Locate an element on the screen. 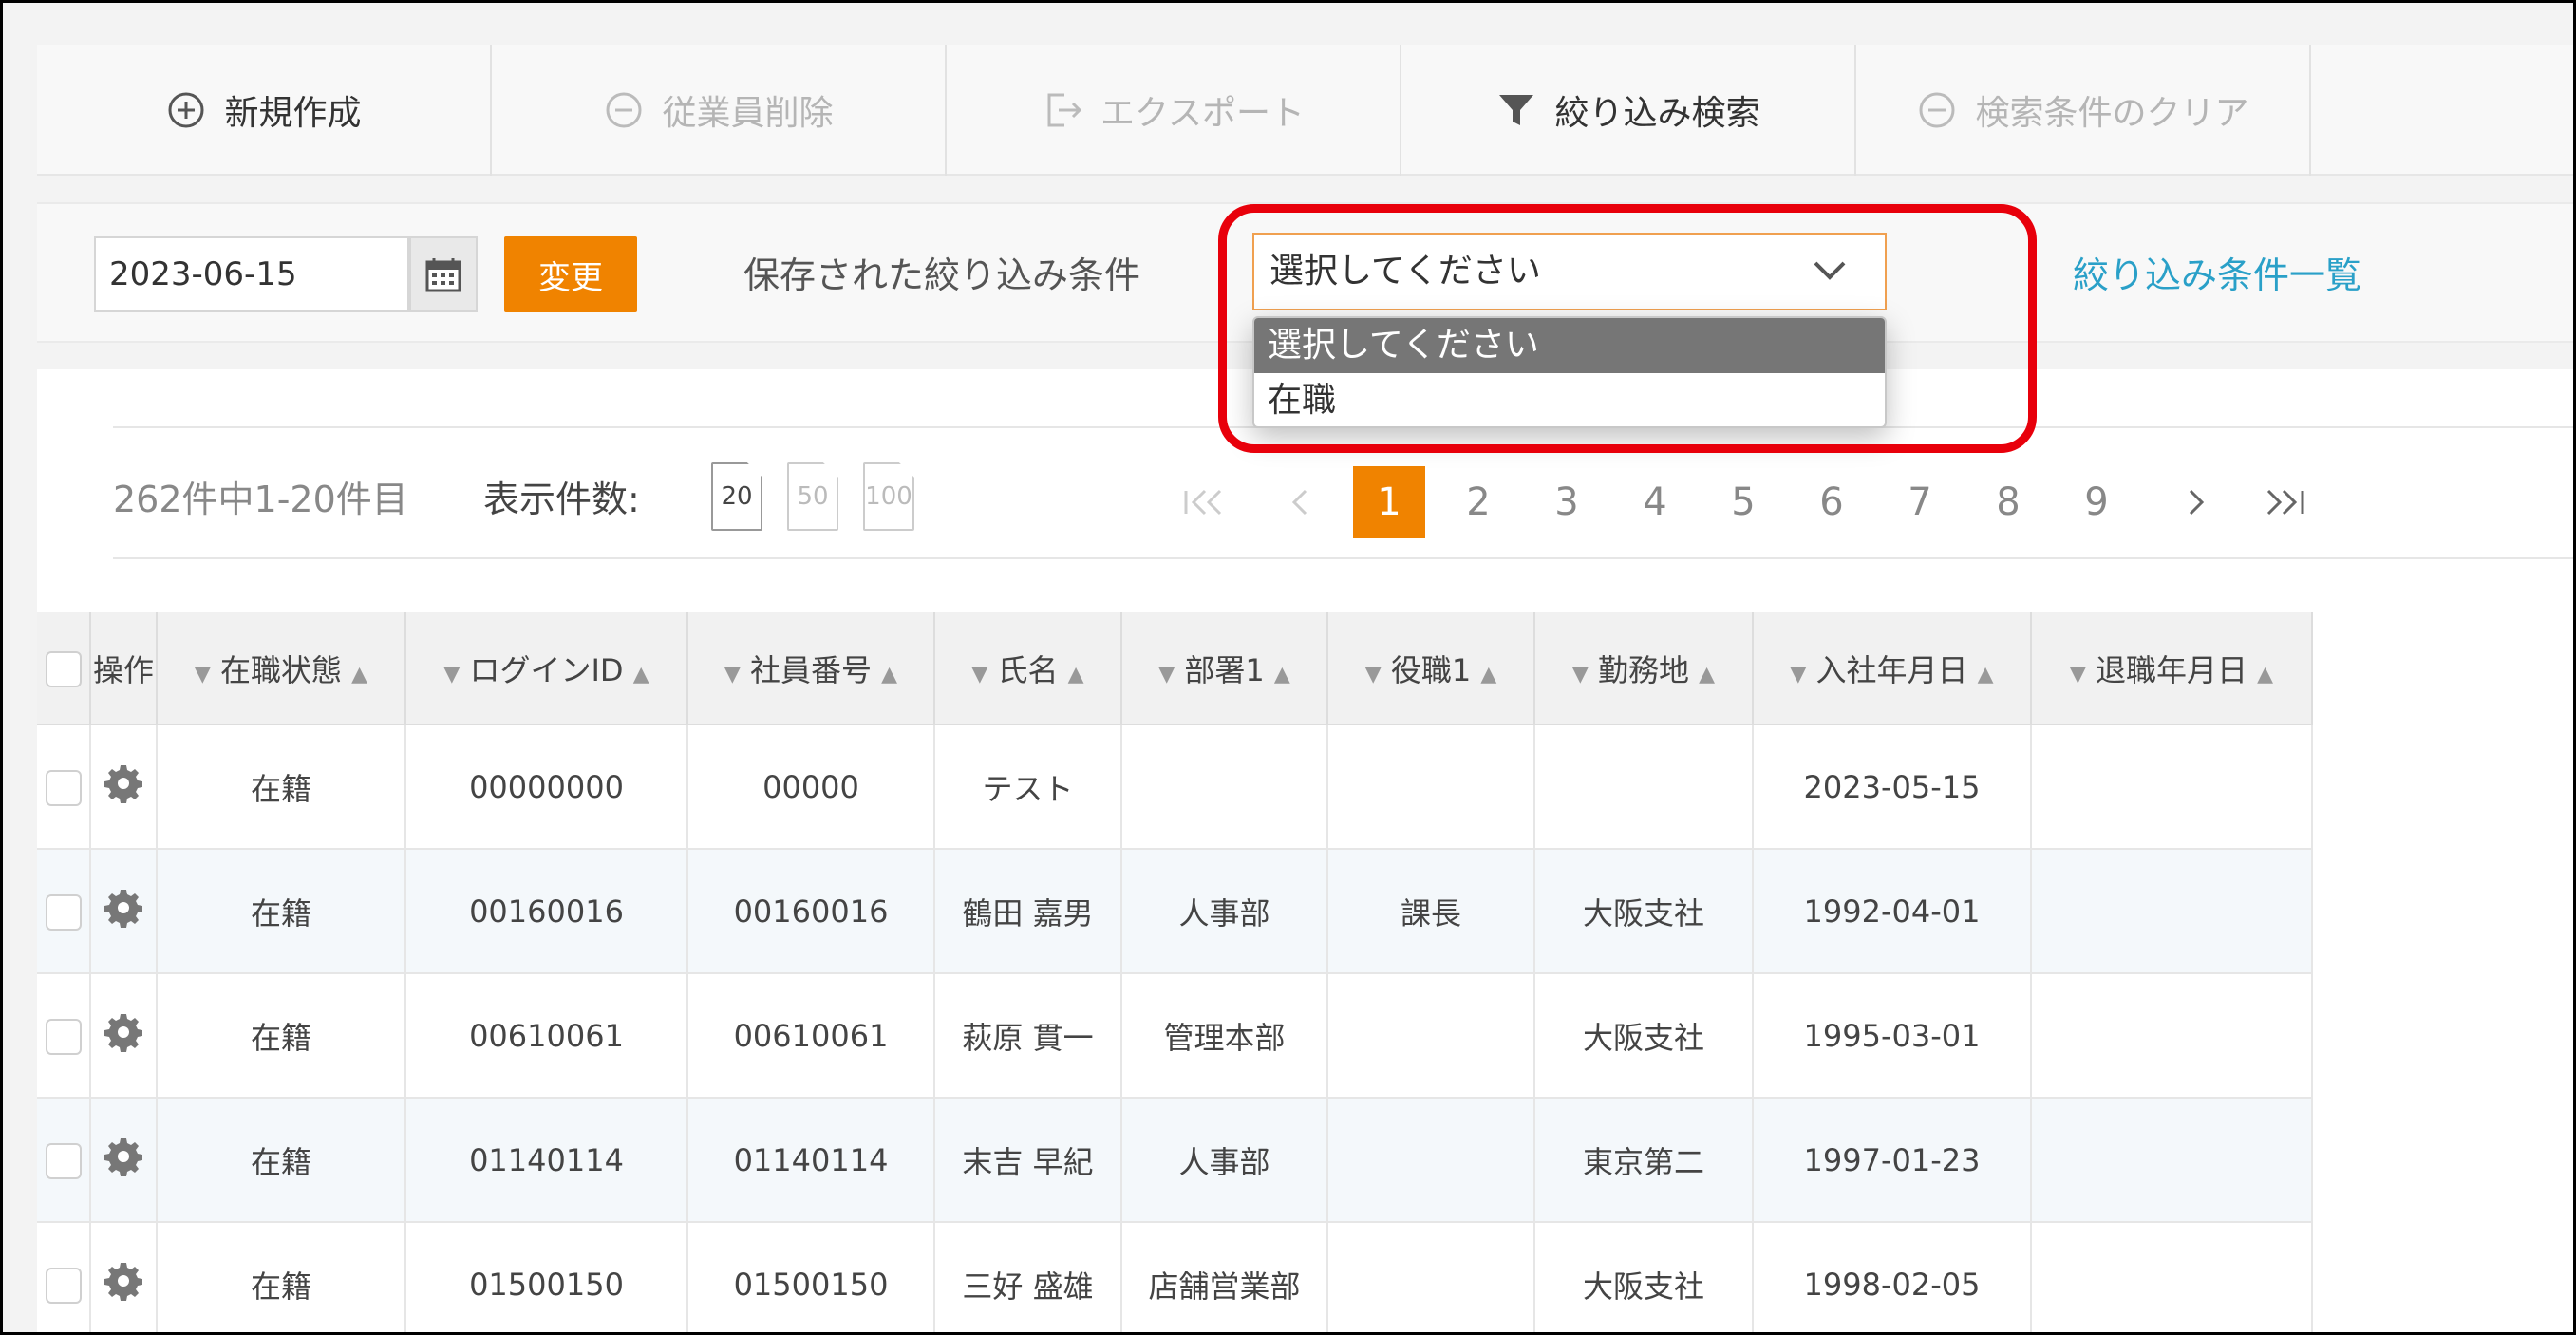 Image resolution: width=2576 pixels, height=1335 pixels. page-button: 7 is located at coordinates (1920, 502).